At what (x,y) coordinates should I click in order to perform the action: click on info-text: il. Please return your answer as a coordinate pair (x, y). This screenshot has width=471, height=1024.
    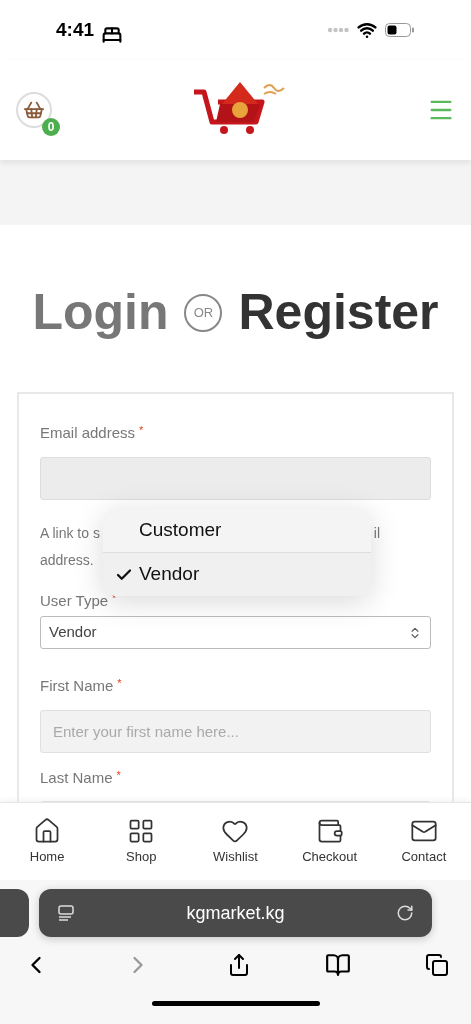
    Looking at the image, I should click on (376, 533).